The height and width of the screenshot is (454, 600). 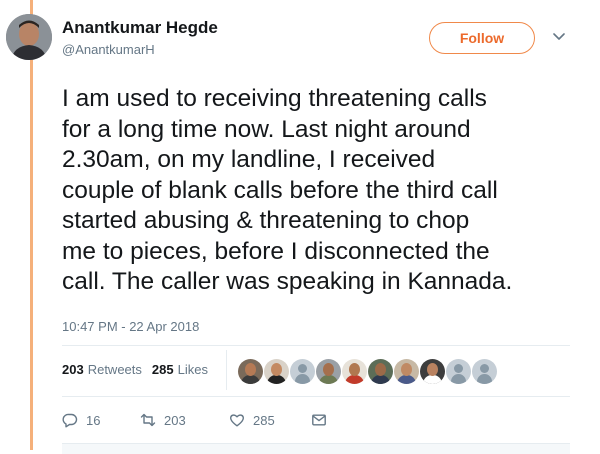 What do you see at coordinates (93, 420) in the screenshot?
I see `reply-count: 16` at bounding box center [93, 420].